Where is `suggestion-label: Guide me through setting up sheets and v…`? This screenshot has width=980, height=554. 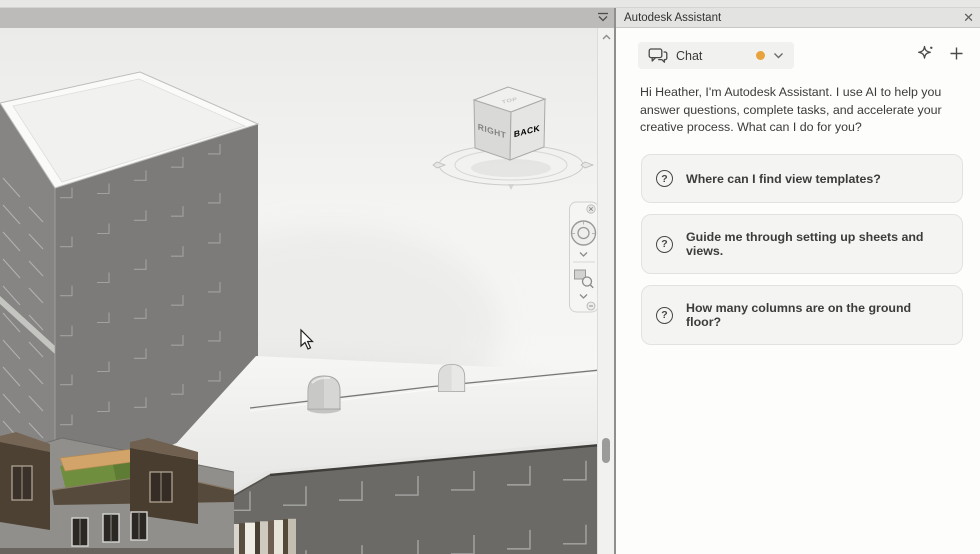
suggestion-label: Guide me through setting up sheets and v… is located at coordinates (805, 244).